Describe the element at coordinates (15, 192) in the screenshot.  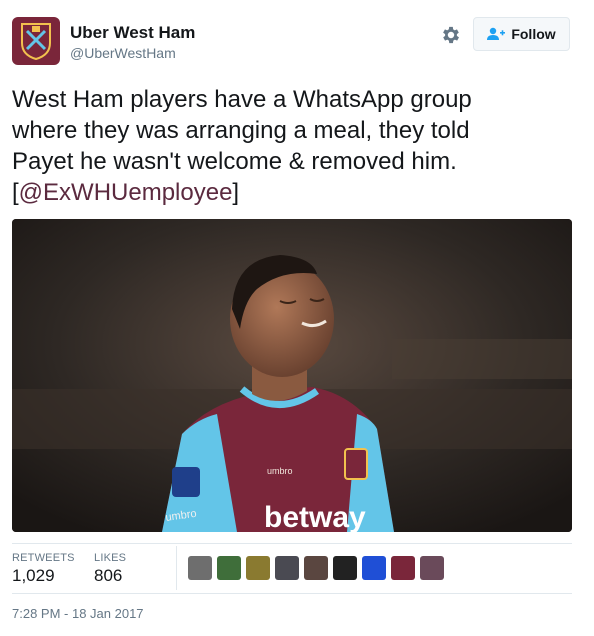
I see `bracket: [` at that location.